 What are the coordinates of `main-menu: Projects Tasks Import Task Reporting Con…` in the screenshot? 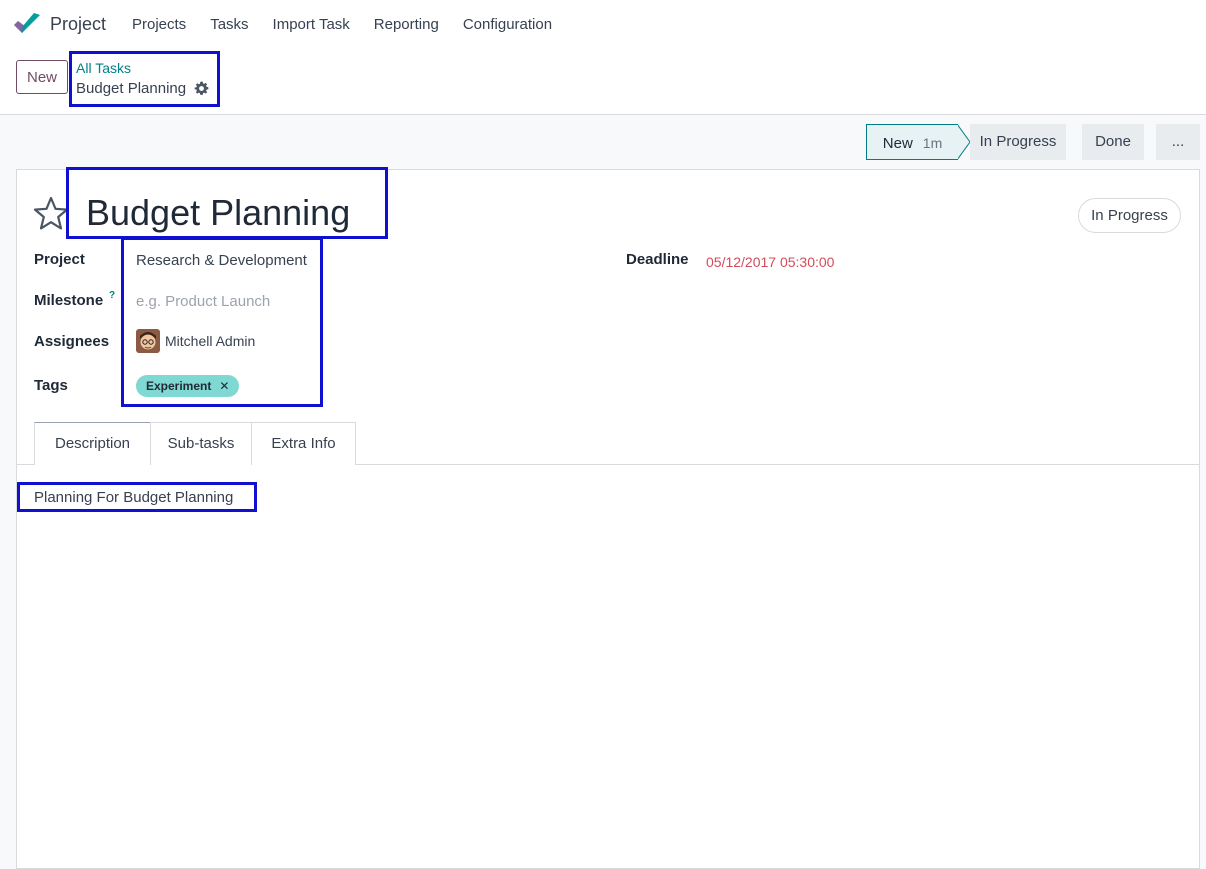 It's located at (354, 24).